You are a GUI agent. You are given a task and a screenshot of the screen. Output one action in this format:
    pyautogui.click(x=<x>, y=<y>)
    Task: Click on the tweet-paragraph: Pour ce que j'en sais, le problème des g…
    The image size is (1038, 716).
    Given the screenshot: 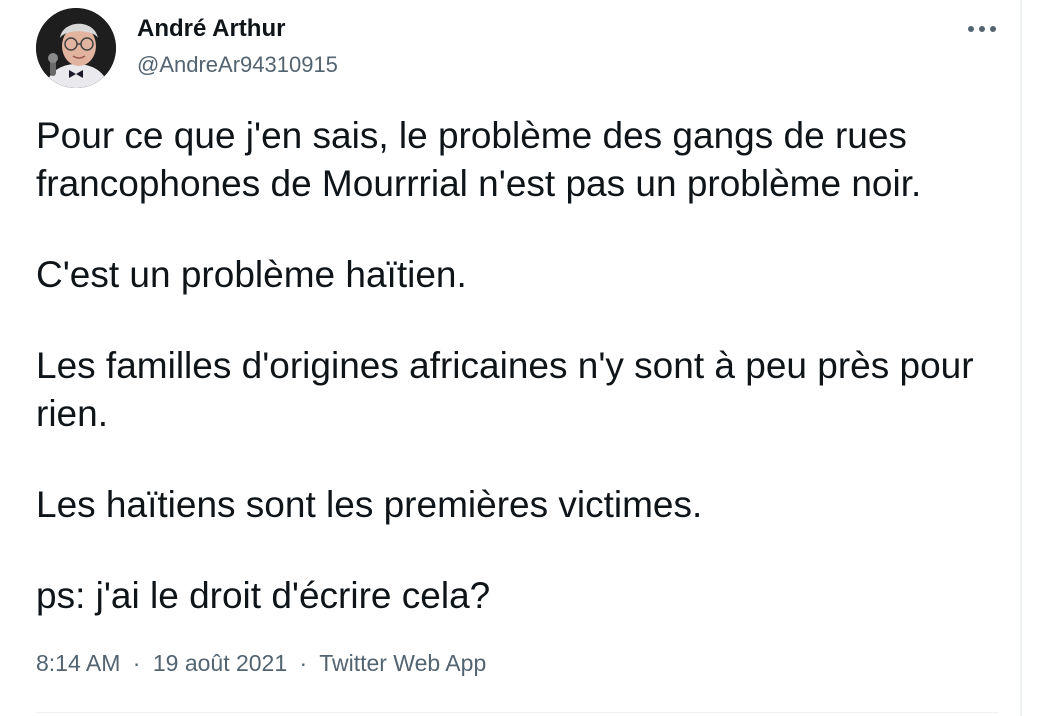 What is the action you would take?
    pyautogui.click(x=479, y=159)
    